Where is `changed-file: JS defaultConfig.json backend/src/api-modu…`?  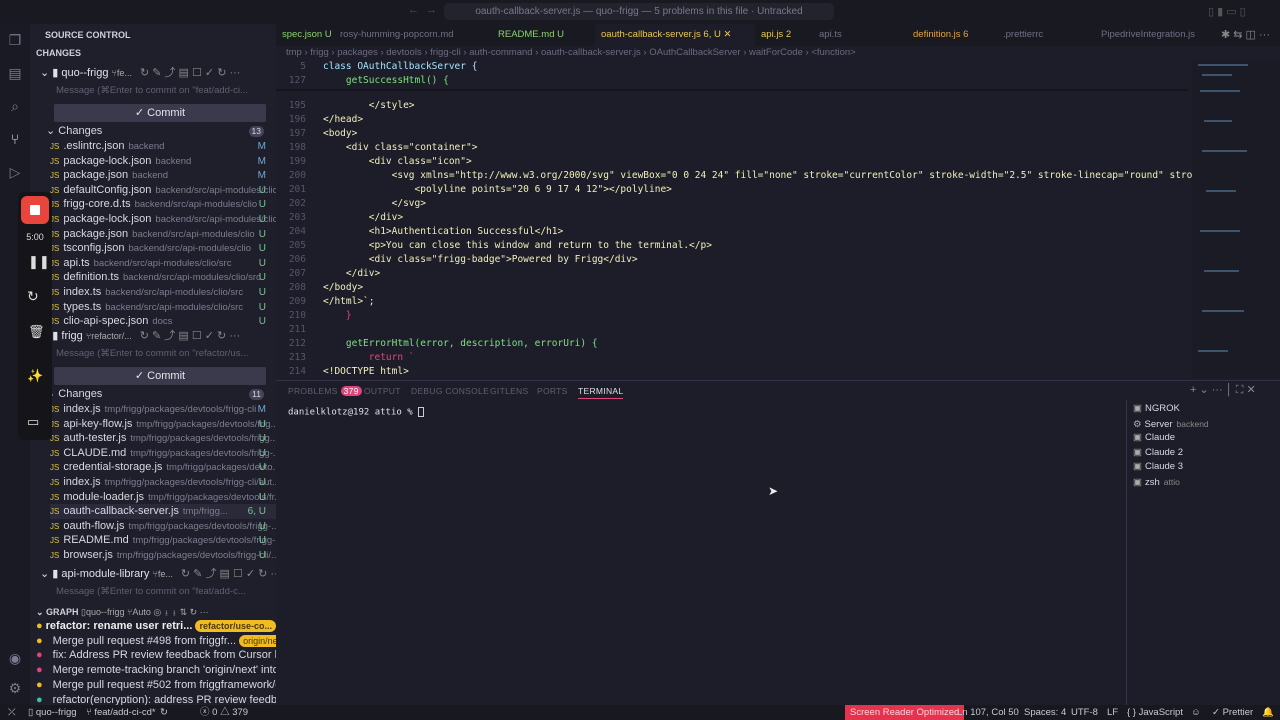 changed-file: JS defaultConfig.json backend/src/api-modu… is located at coordinates (163, 190).